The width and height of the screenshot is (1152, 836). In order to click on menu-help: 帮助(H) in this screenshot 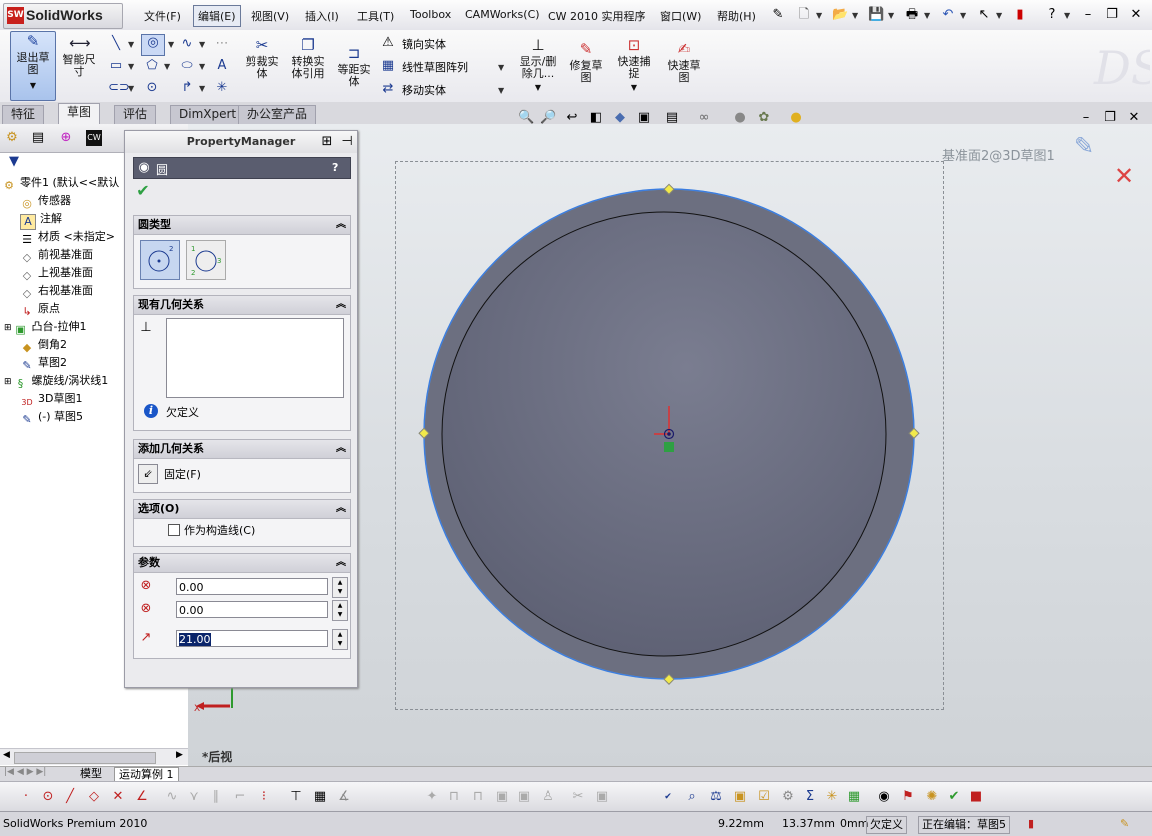, I will do `click(736, 16)`.